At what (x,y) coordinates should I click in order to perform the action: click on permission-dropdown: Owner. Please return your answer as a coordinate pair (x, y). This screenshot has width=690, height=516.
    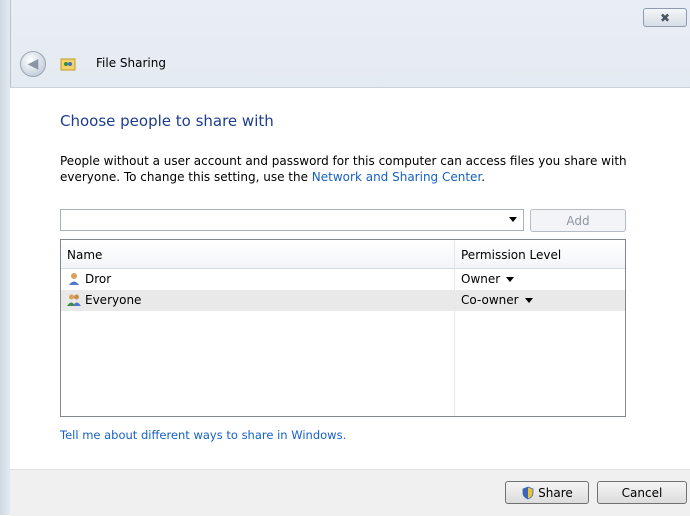
    Looking at the image, I should click on (488, 279).